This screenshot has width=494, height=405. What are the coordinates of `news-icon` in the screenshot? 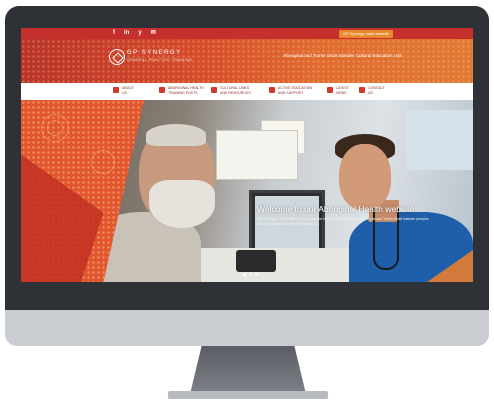 It's located at (330, 90).